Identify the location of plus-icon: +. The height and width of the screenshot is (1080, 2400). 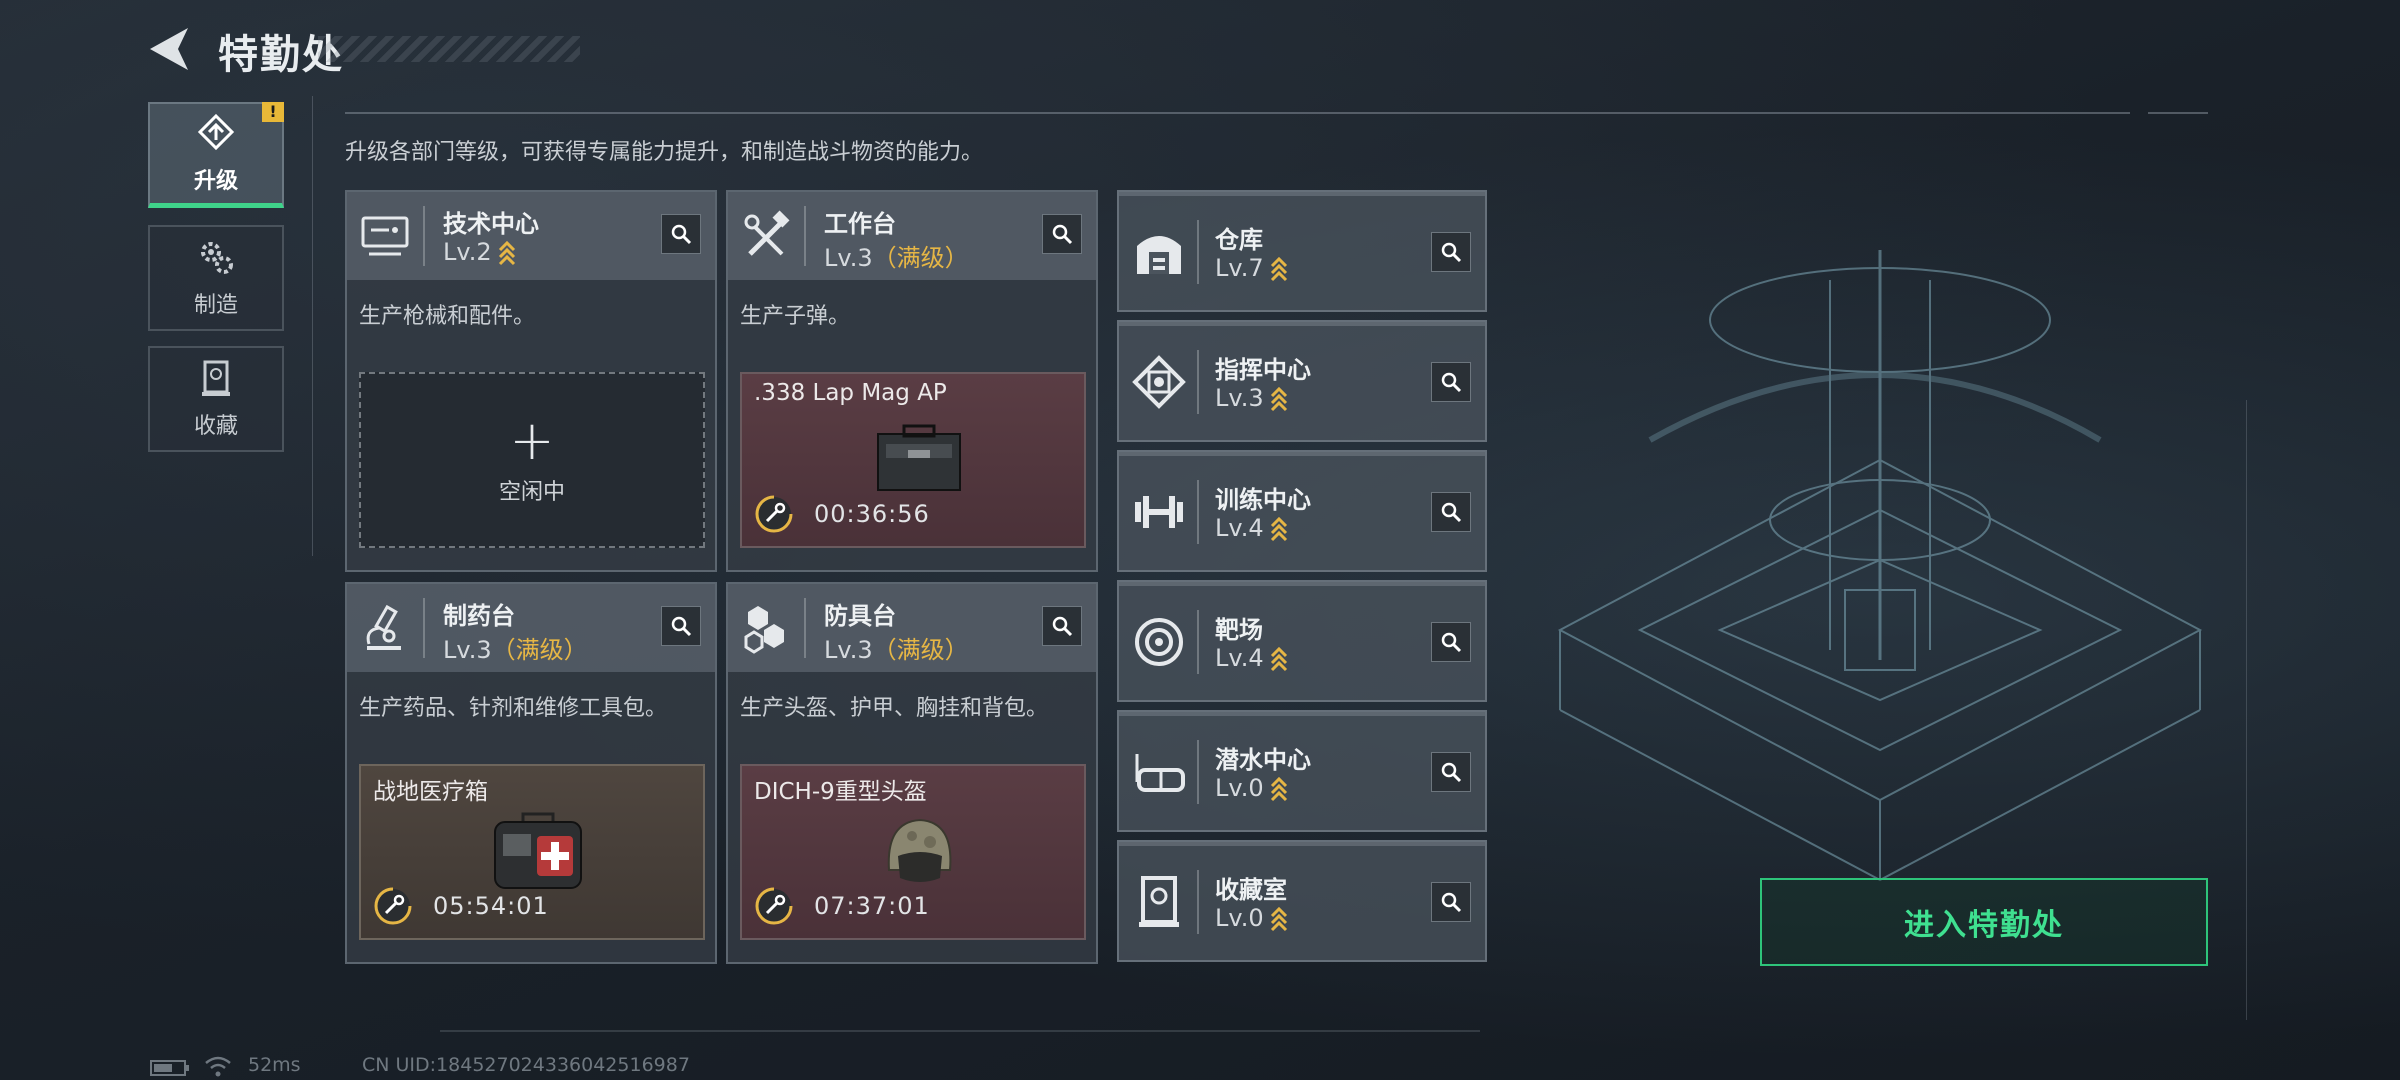
(532, 440).